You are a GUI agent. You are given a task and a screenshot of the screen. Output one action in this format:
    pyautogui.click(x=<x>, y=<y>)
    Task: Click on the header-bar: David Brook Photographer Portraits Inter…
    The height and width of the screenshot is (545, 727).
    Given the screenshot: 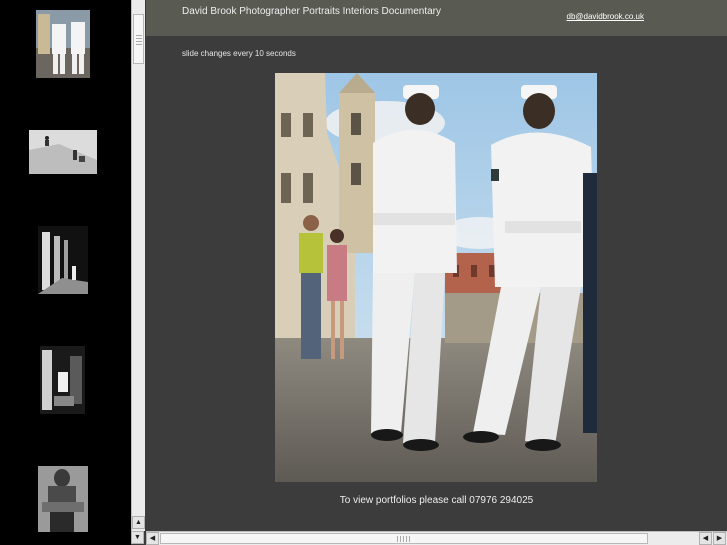 What is the action you would take?
    pyautogui.click(x=436, y=18)
    